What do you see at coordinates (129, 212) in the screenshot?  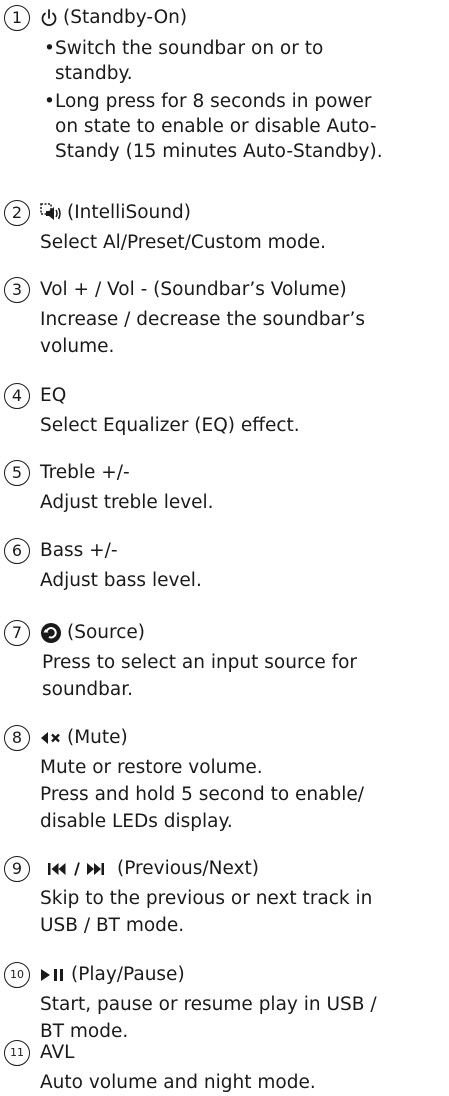 I see `item-title-text: (IntelliSound)` at bounding box center [129, 212].